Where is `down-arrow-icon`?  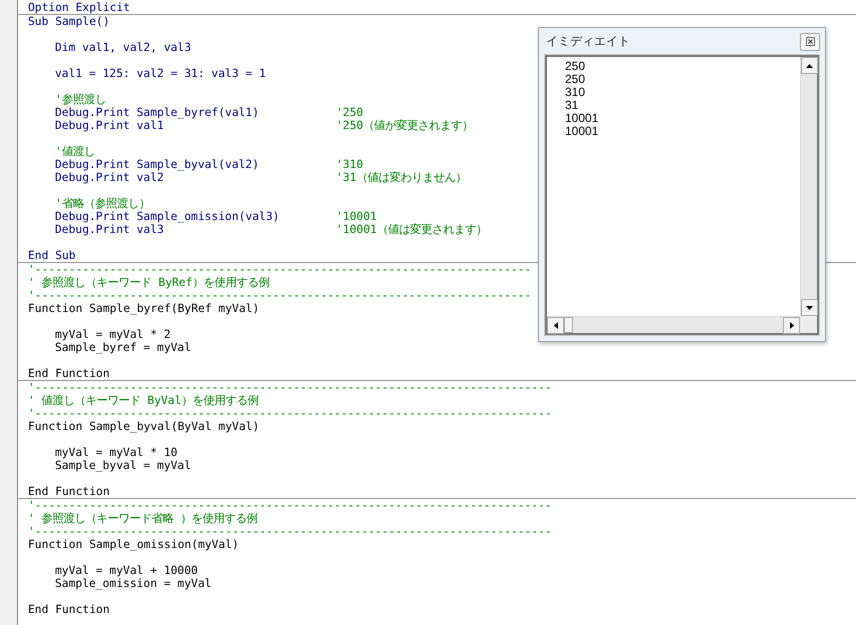 down-arrow-icon is located at coordinates (809, 308).